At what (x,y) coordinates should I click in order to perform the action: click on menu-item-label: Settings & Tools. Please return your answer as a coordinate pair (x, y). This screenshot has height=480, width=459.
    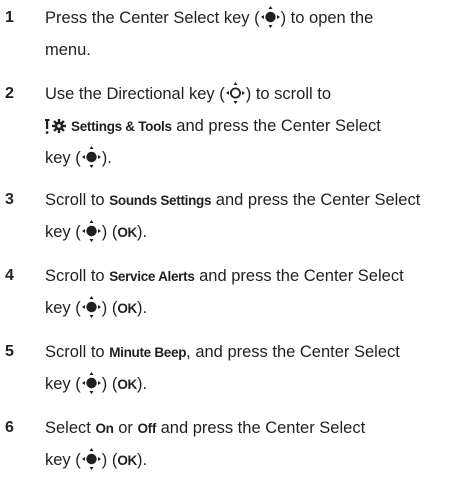
    Looking at the image, I should click on (121, 126).